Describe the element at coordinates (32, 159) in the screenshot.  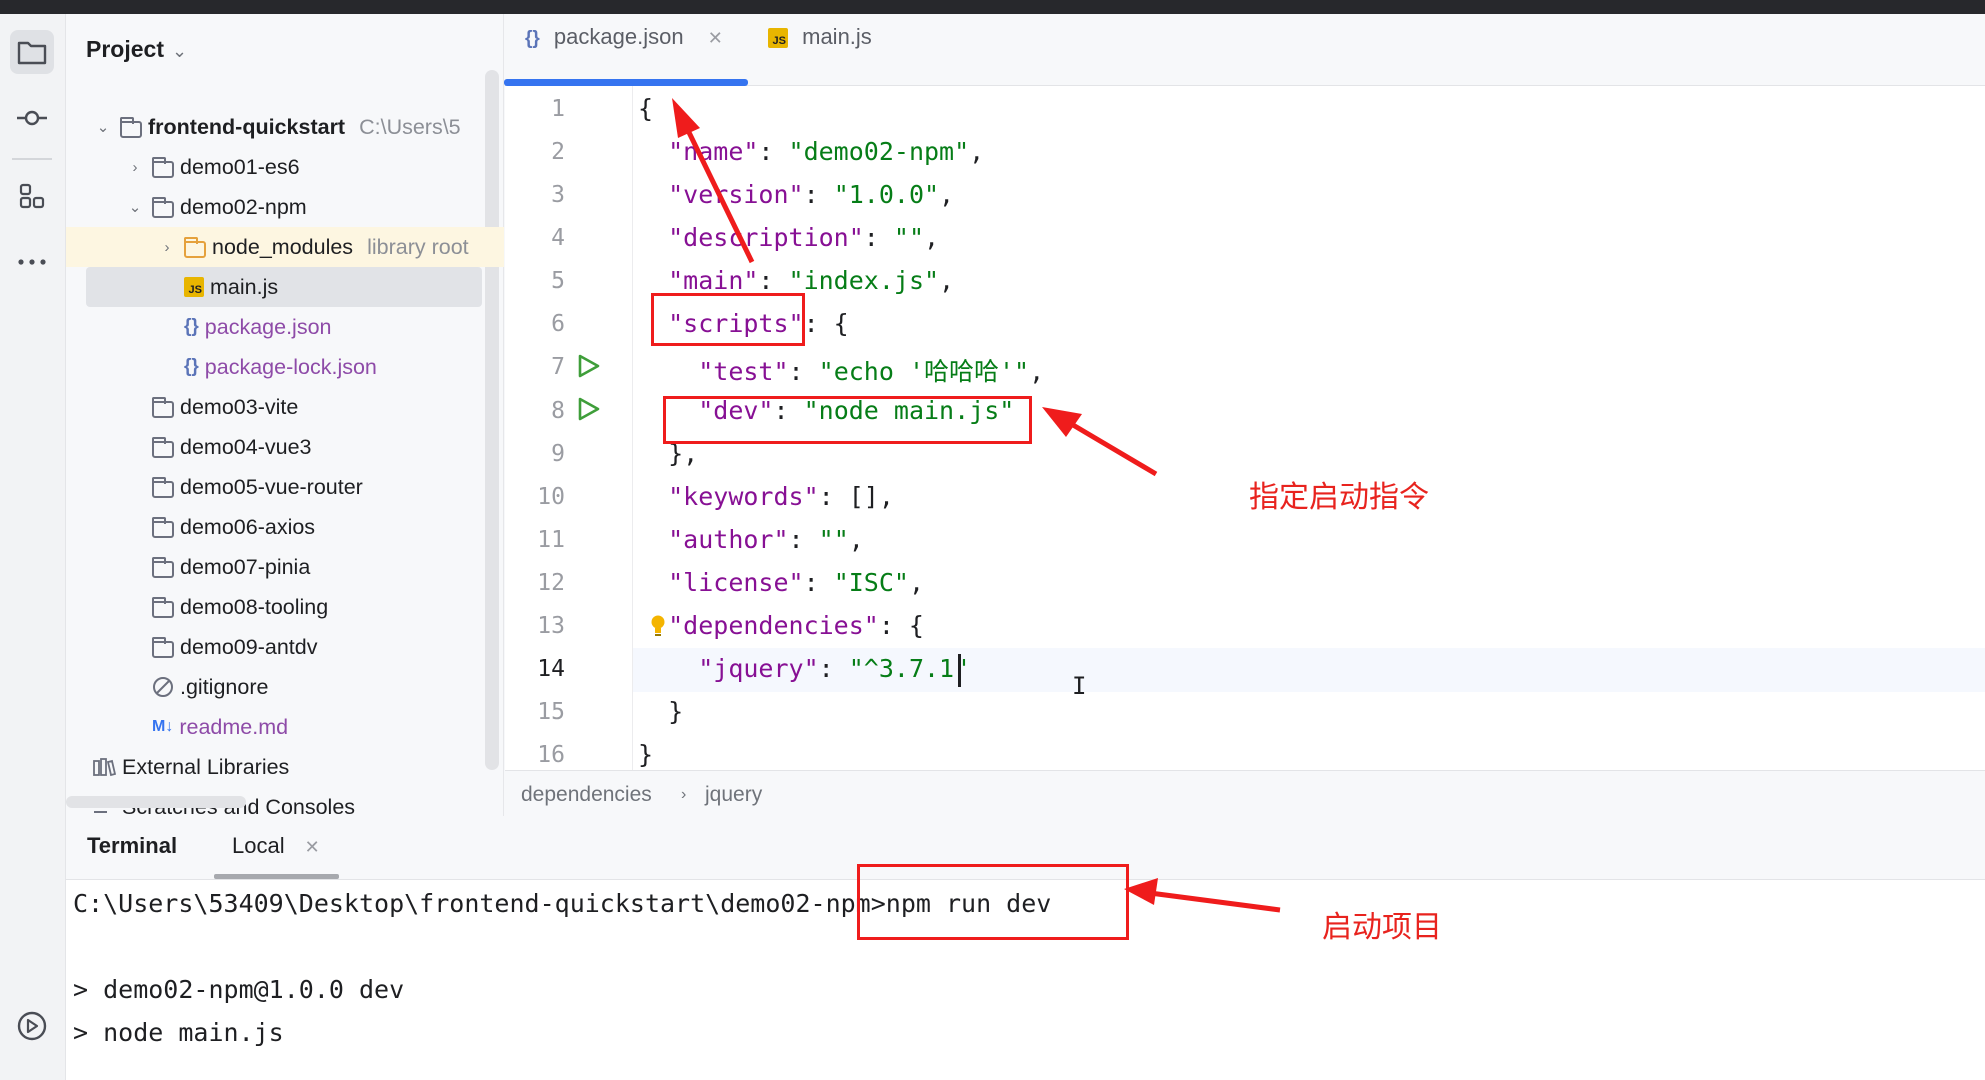
I see `tool-separator` at that location.